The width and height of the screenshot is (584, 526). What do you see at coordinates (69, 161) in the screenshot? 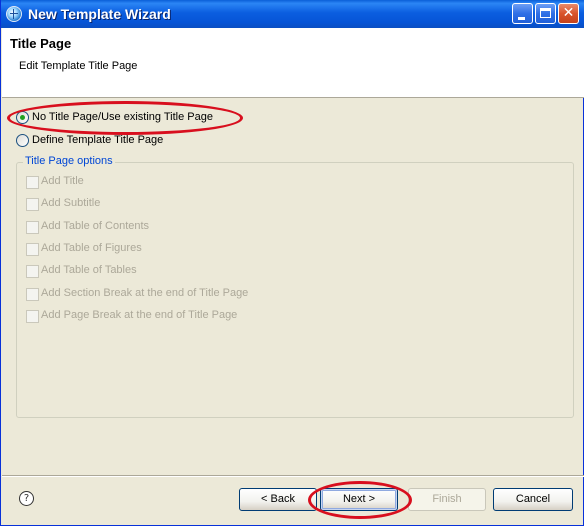
I see `title-page-options-legend: Title Page options` at bounding box center [69, 161].